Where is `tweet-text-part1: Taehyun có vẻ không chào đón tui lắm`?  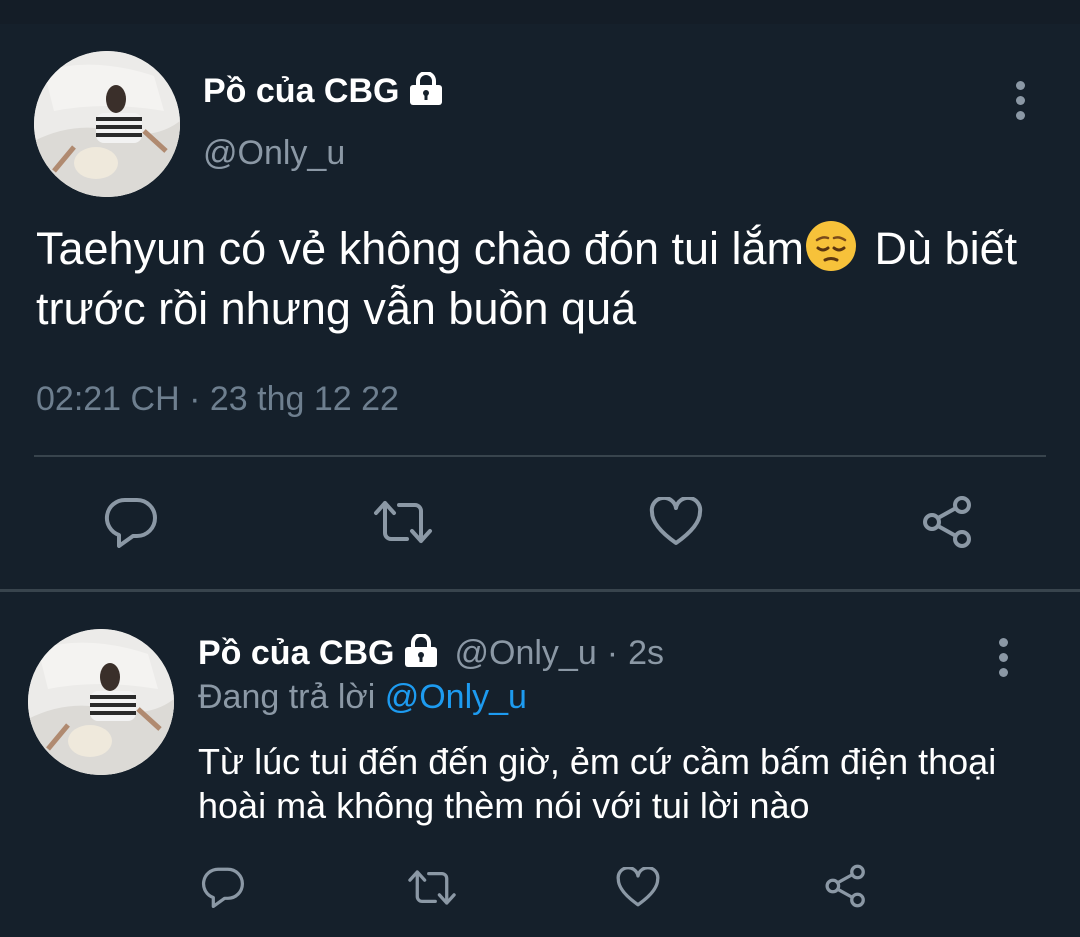 tweet-text-part1: Taehyun có vẻ không chào đón tui lắm is located at coordinates (420, 248).